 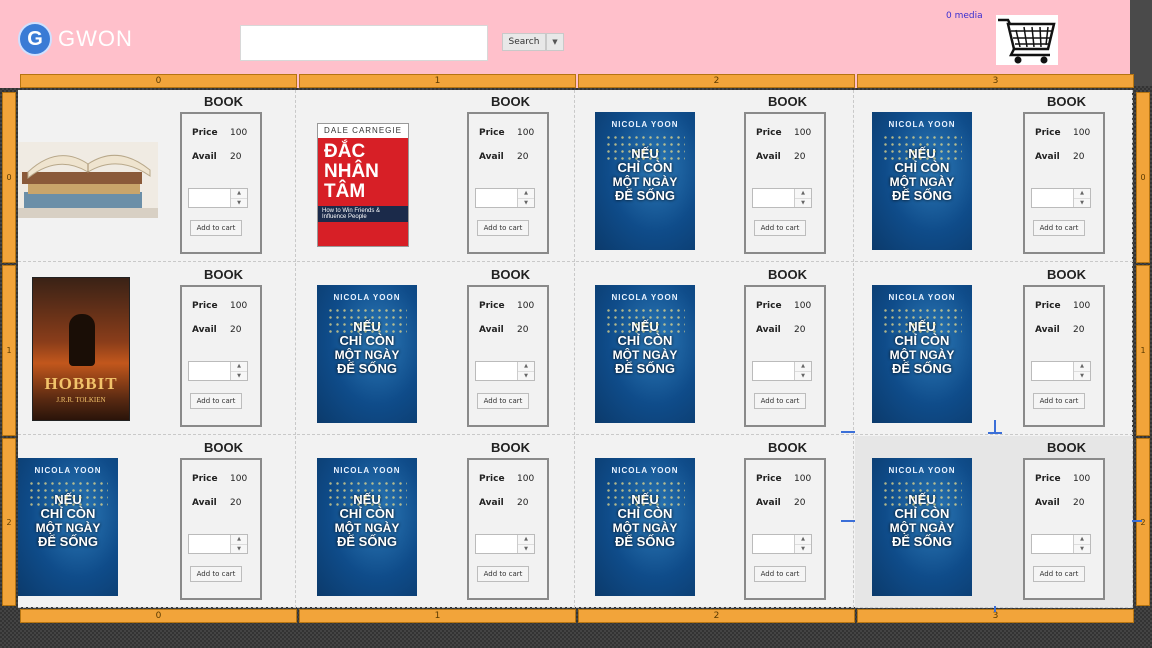 I want to click on cover-title-line: MỘT NGÀY, so click(x=367, y=355).